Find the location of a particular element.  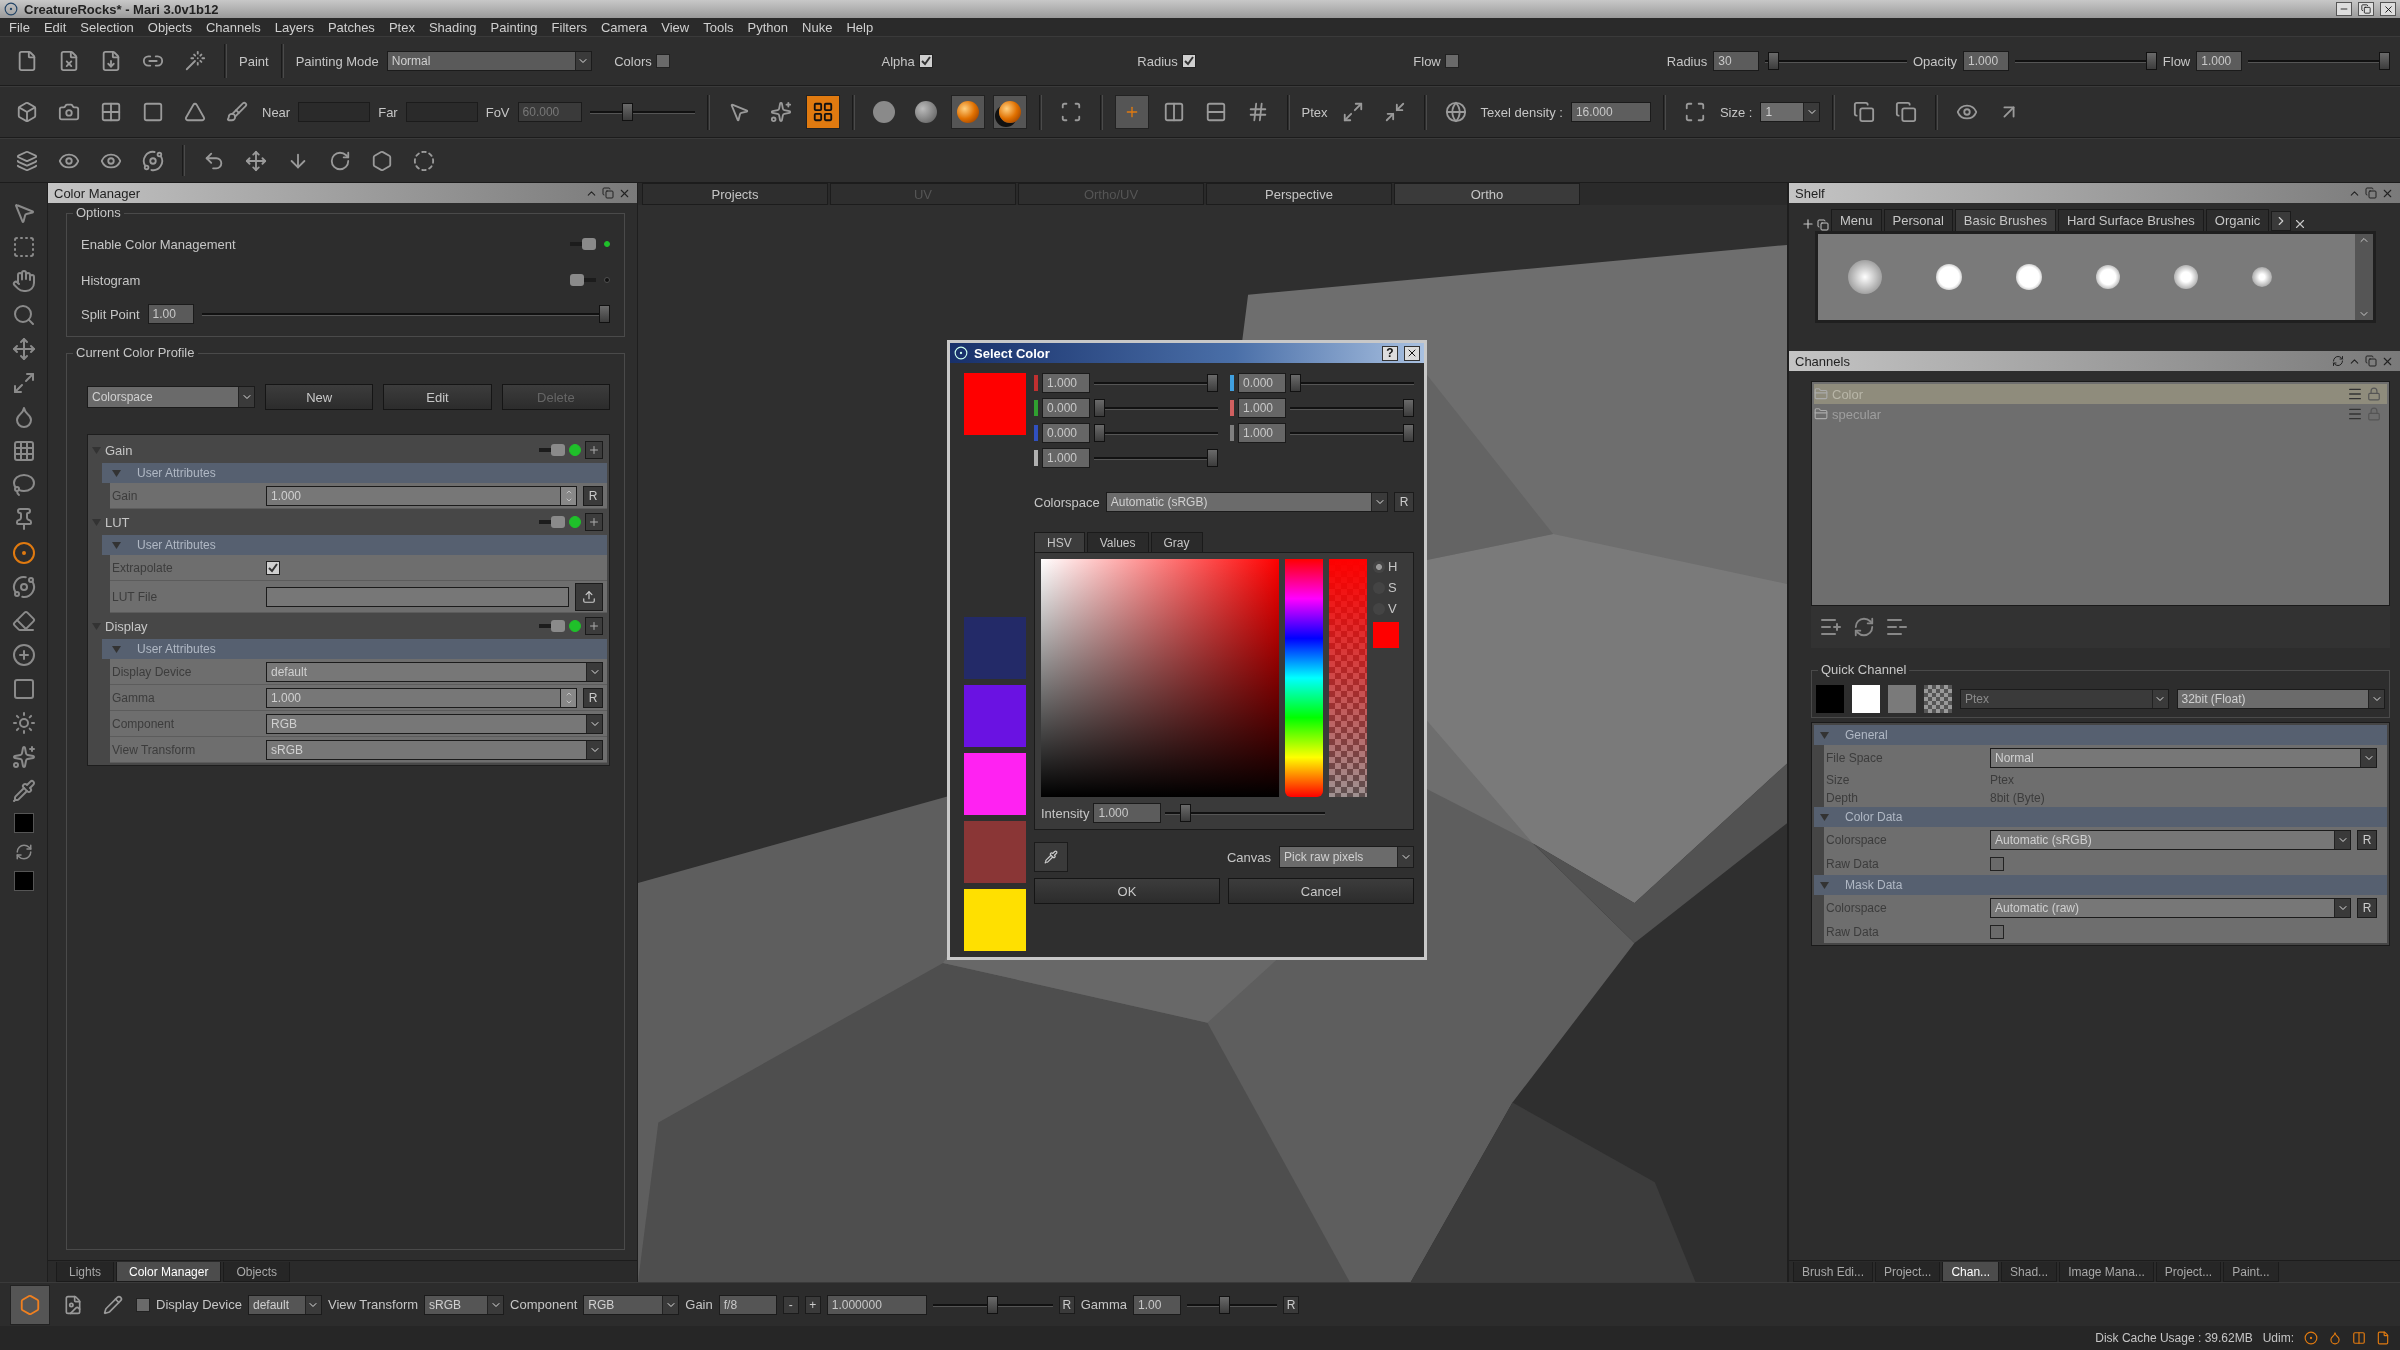

panel-title: Shelf is located at coordinates (1810, 193).